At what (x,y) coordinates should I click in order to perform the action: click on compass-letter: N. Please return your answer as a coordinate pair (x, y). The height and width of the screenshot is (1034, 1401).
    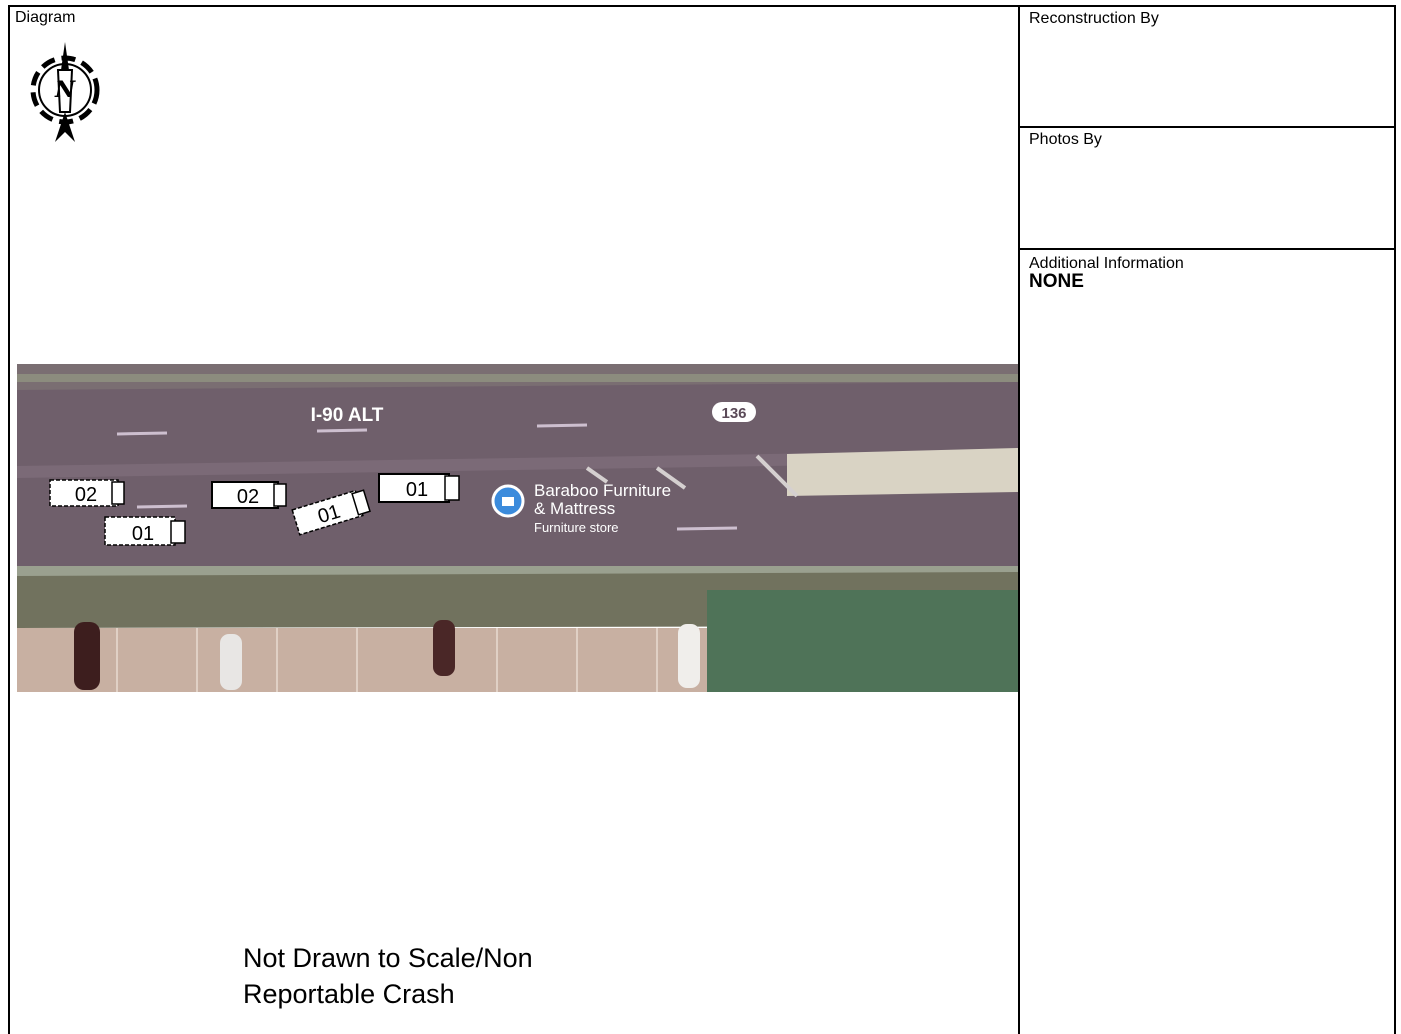
    Looking at the image, I should click on (65, 90).